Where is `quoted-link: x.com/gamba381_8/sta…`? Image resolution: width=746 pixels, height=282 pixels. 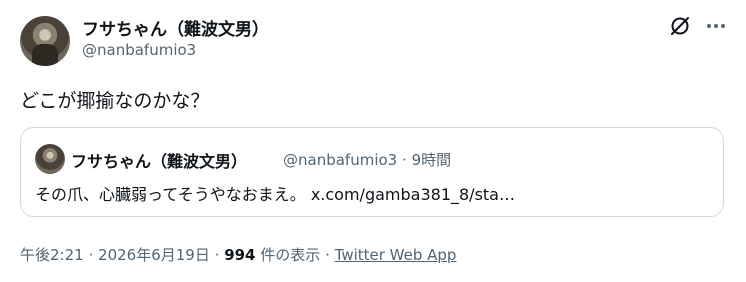 quoted-link: x.com/gamba381_8/sta… is located at coordinates (413, 194).